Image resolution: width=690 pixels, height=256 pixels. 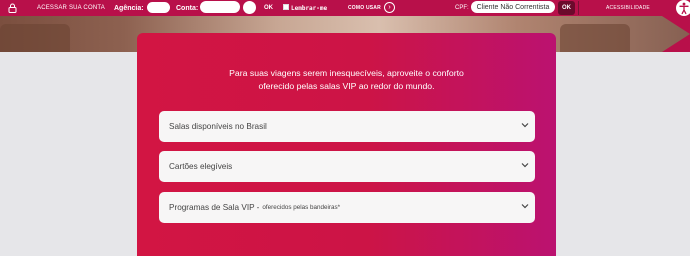 What do you see at coordinates (187, 8) in the screenshot?
I see `conta-label: Conta:` at bounding box center [187, 8].